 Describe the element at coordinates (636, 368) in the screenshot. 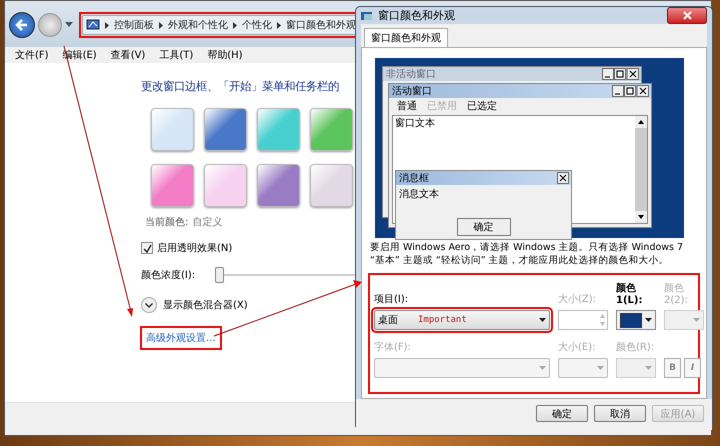

I see `font-color-picker` at that location.